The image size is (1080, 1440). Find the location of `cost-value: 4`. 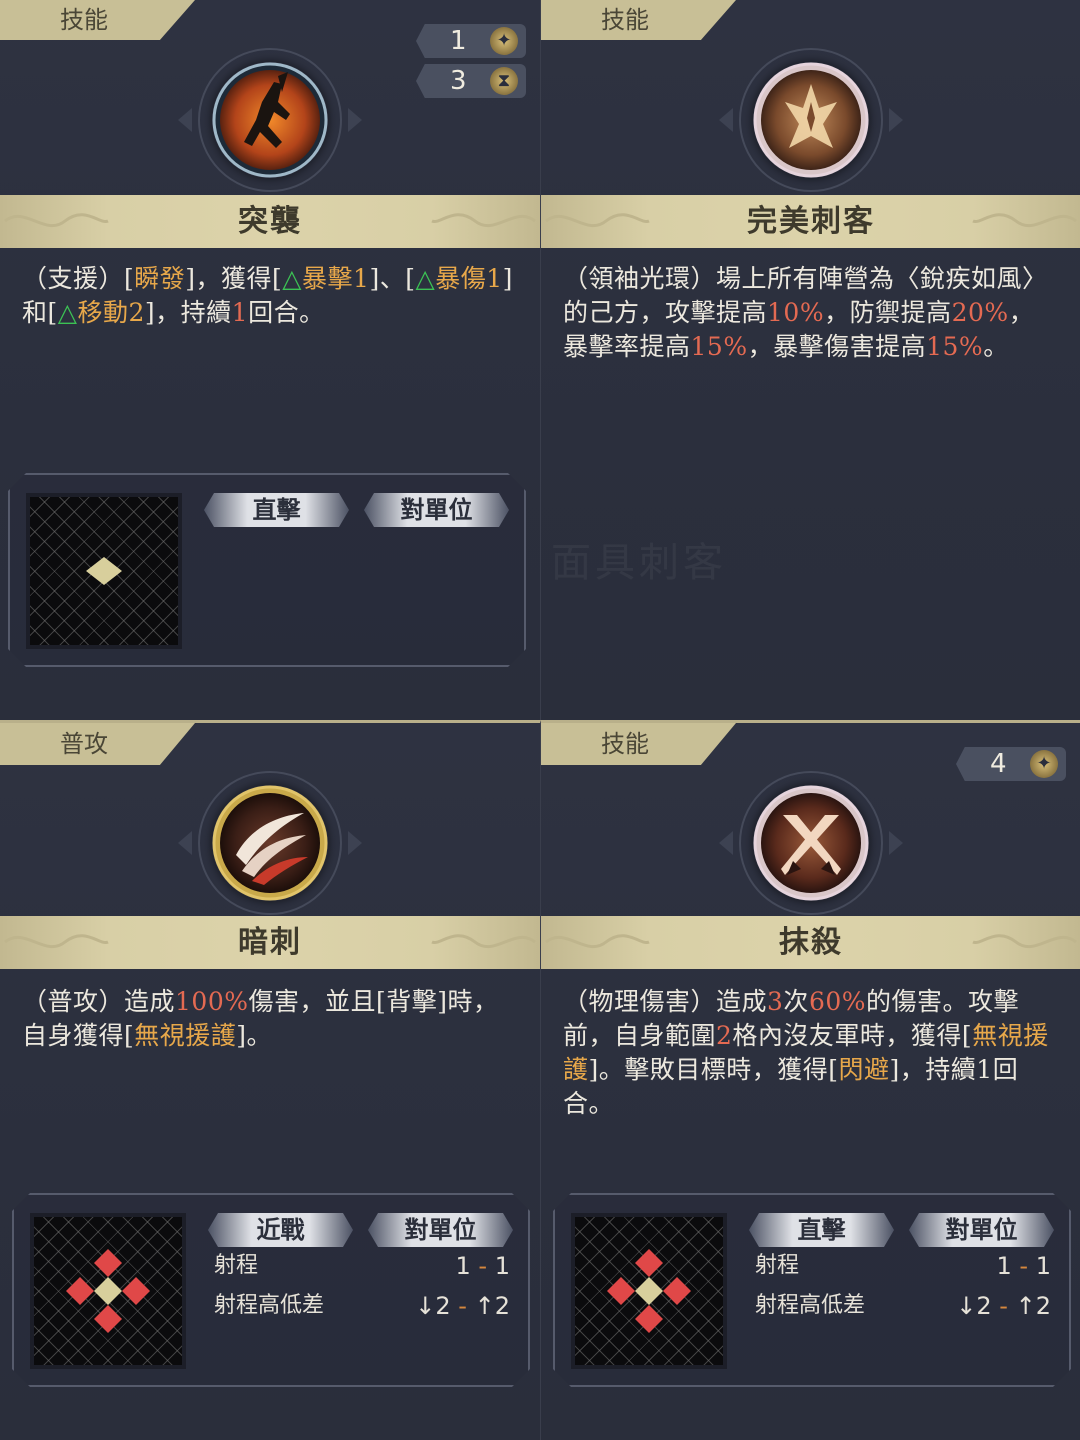

cost-value: 4 is located at coordinates (998, 764).